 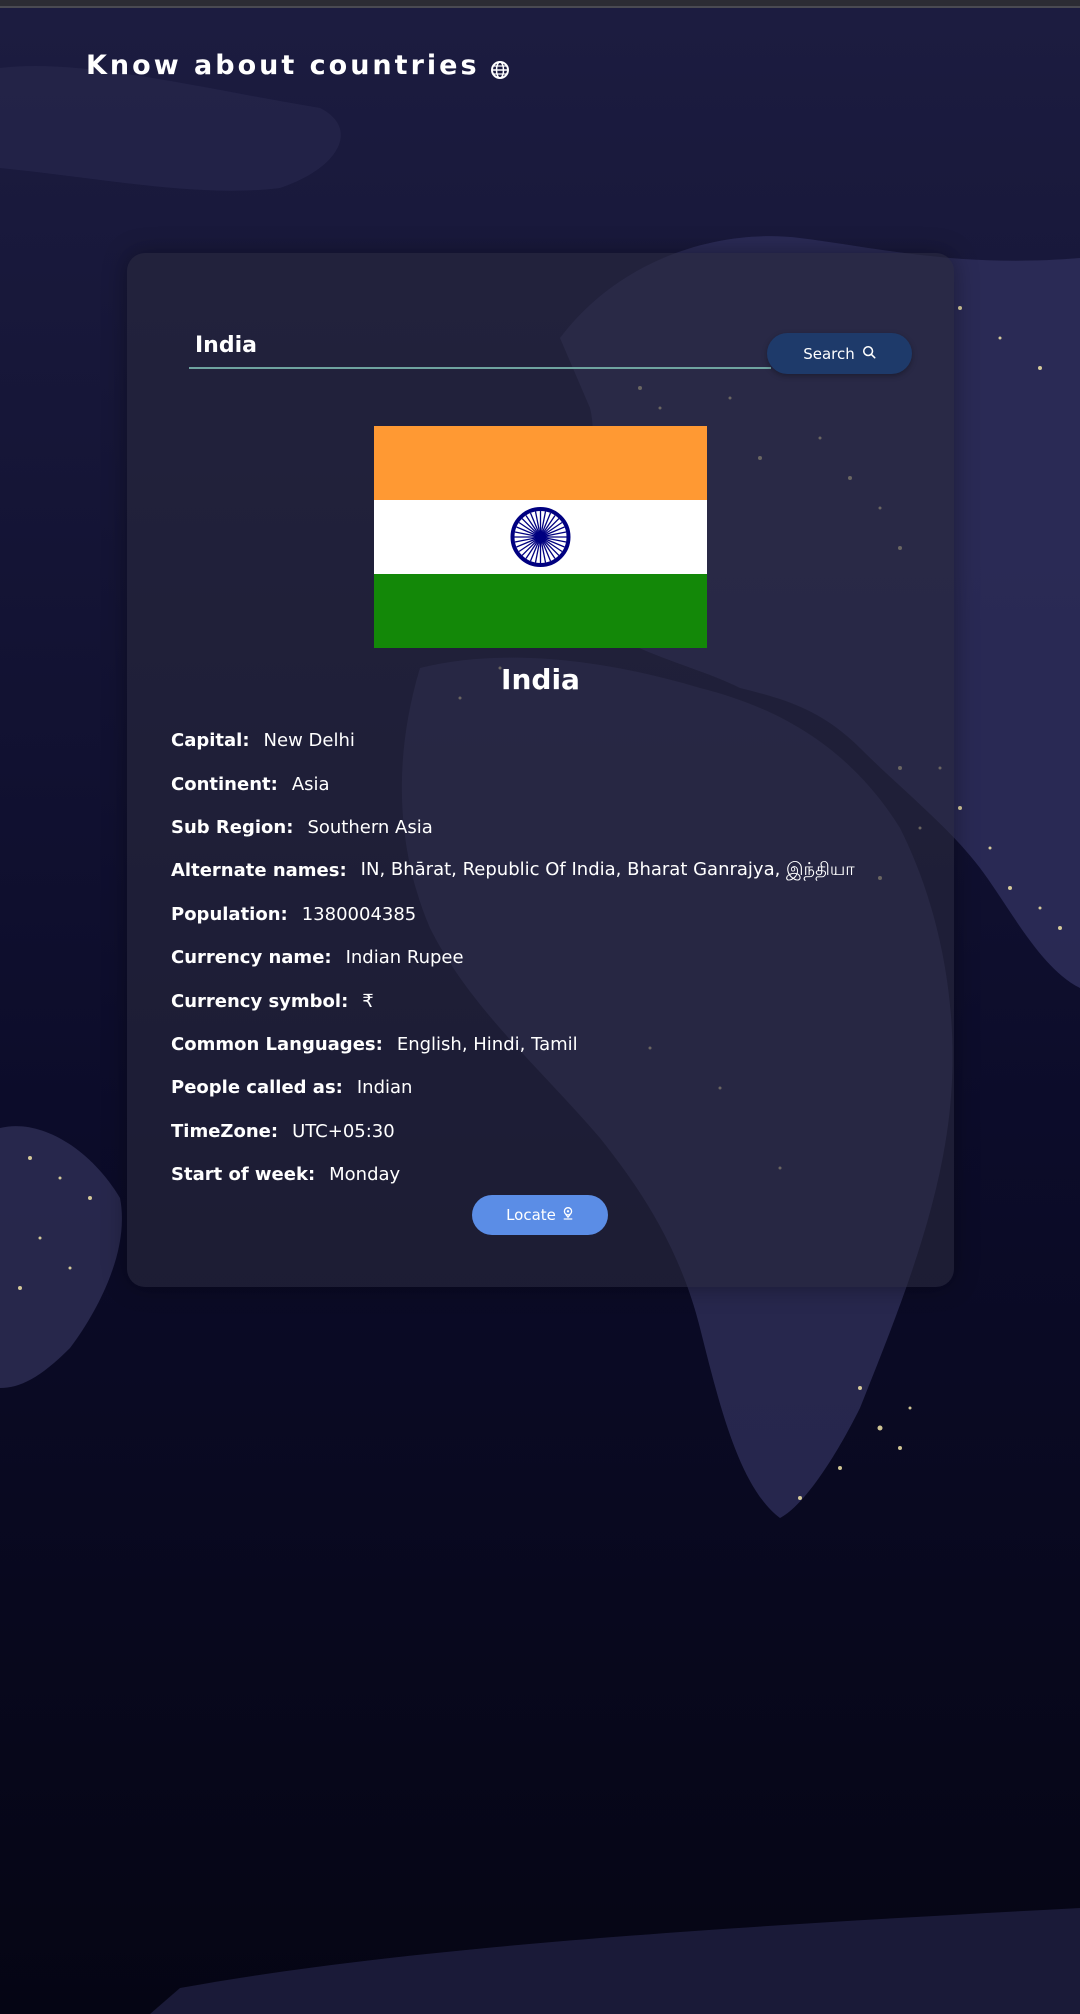 I want to click on detail-label: Alternate names:, so click(x=259, y=871).